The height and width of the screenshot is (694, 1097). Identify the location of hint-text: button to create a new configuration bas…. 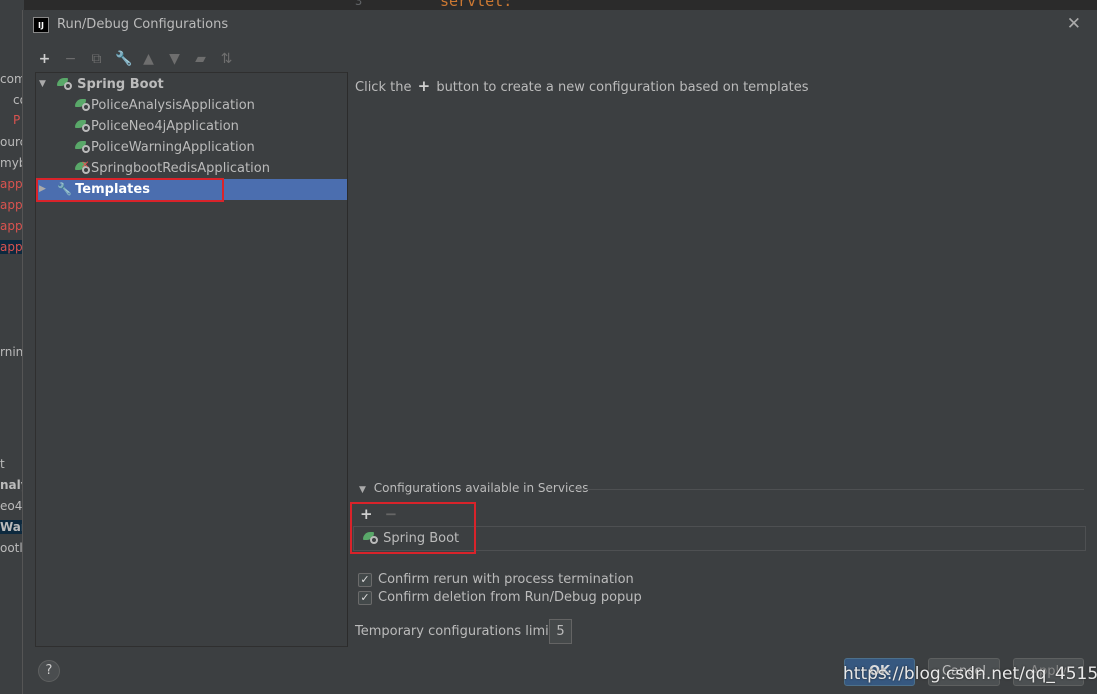
(622, 87).